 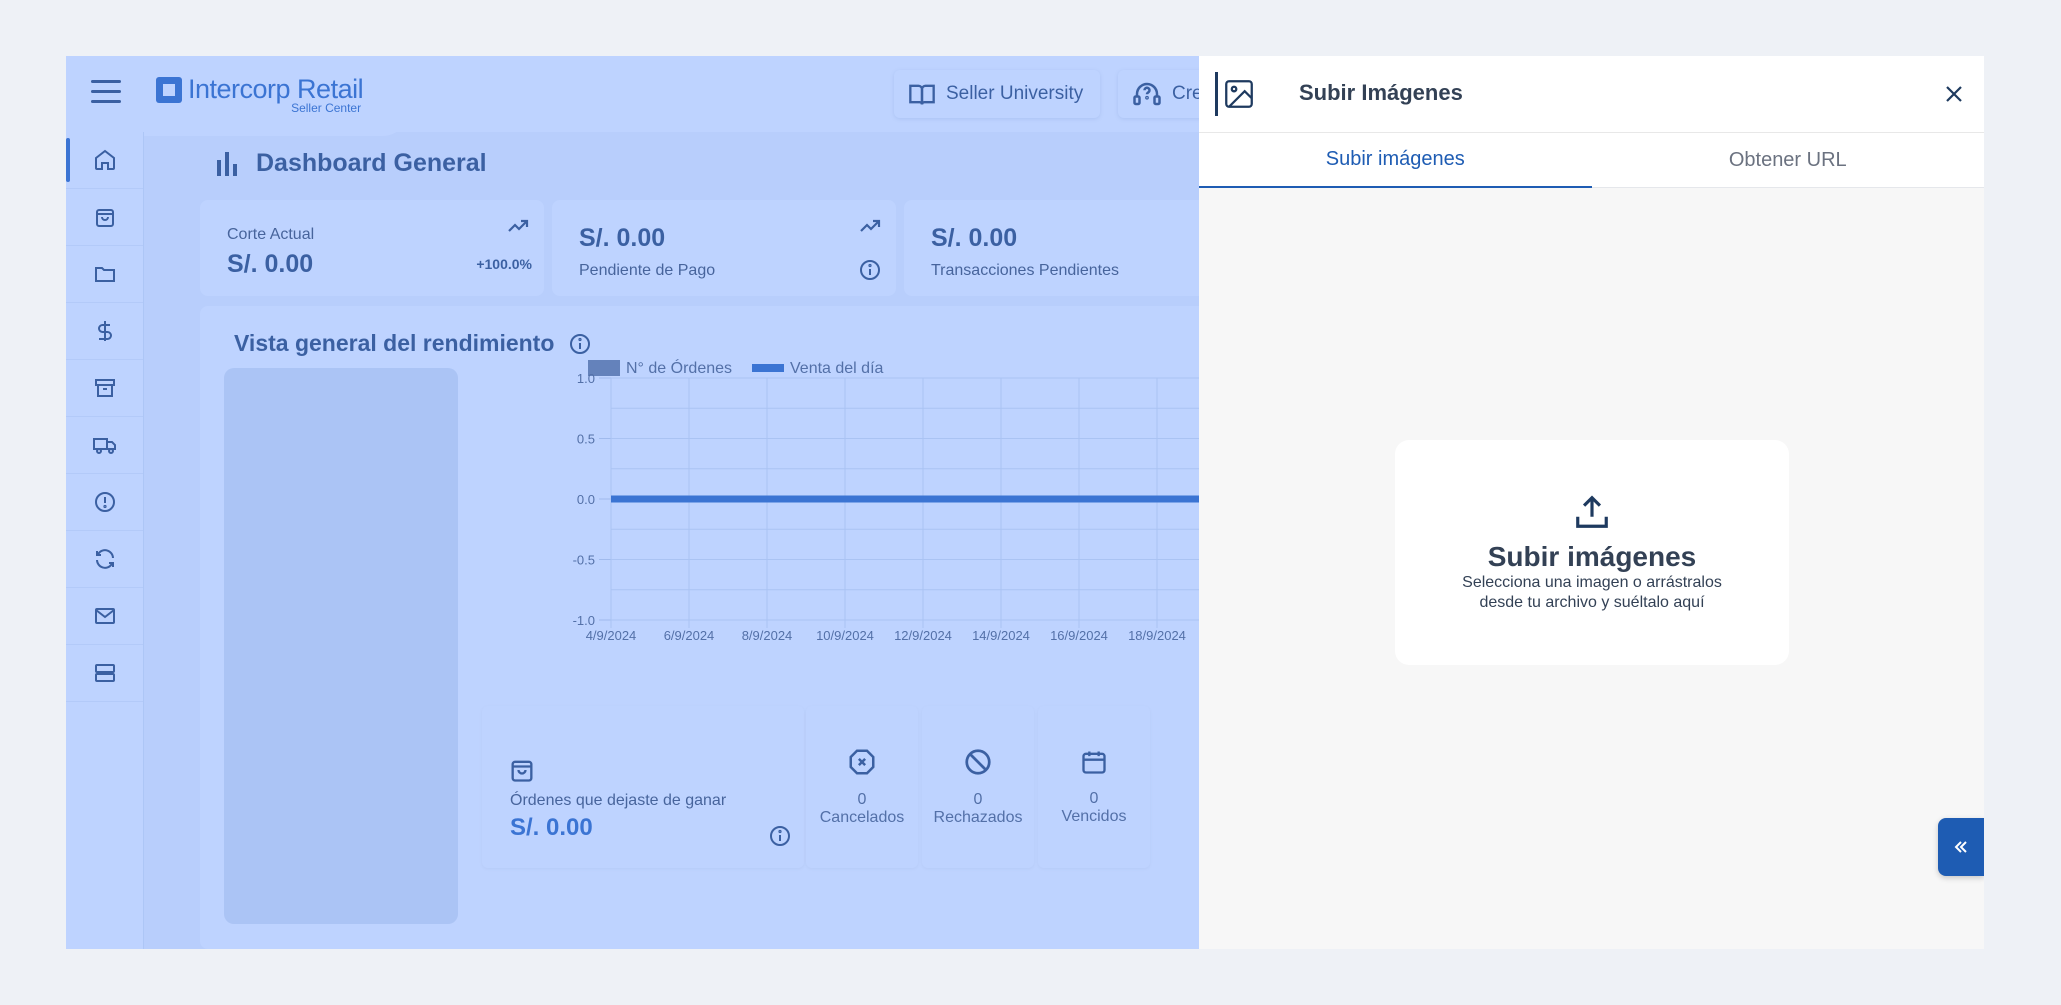 I want to click on sidebar-item-alerts, so click(x=104, y=502).